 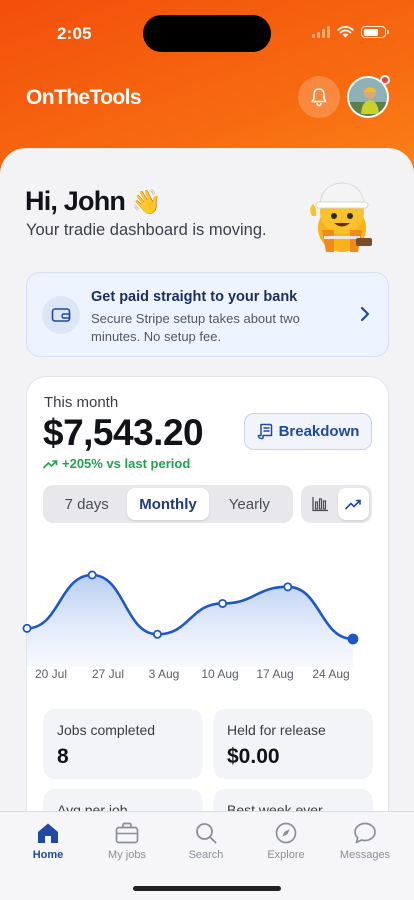 I want to click on chart-x-tick-label: 3 Aug, so click(x=164, y=674).